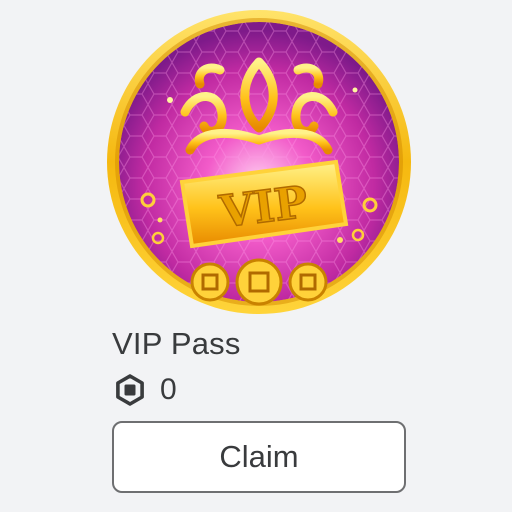  Describe the element at coordinates (168, 389) in the screenshot. I see `price-value: 0` at that location.